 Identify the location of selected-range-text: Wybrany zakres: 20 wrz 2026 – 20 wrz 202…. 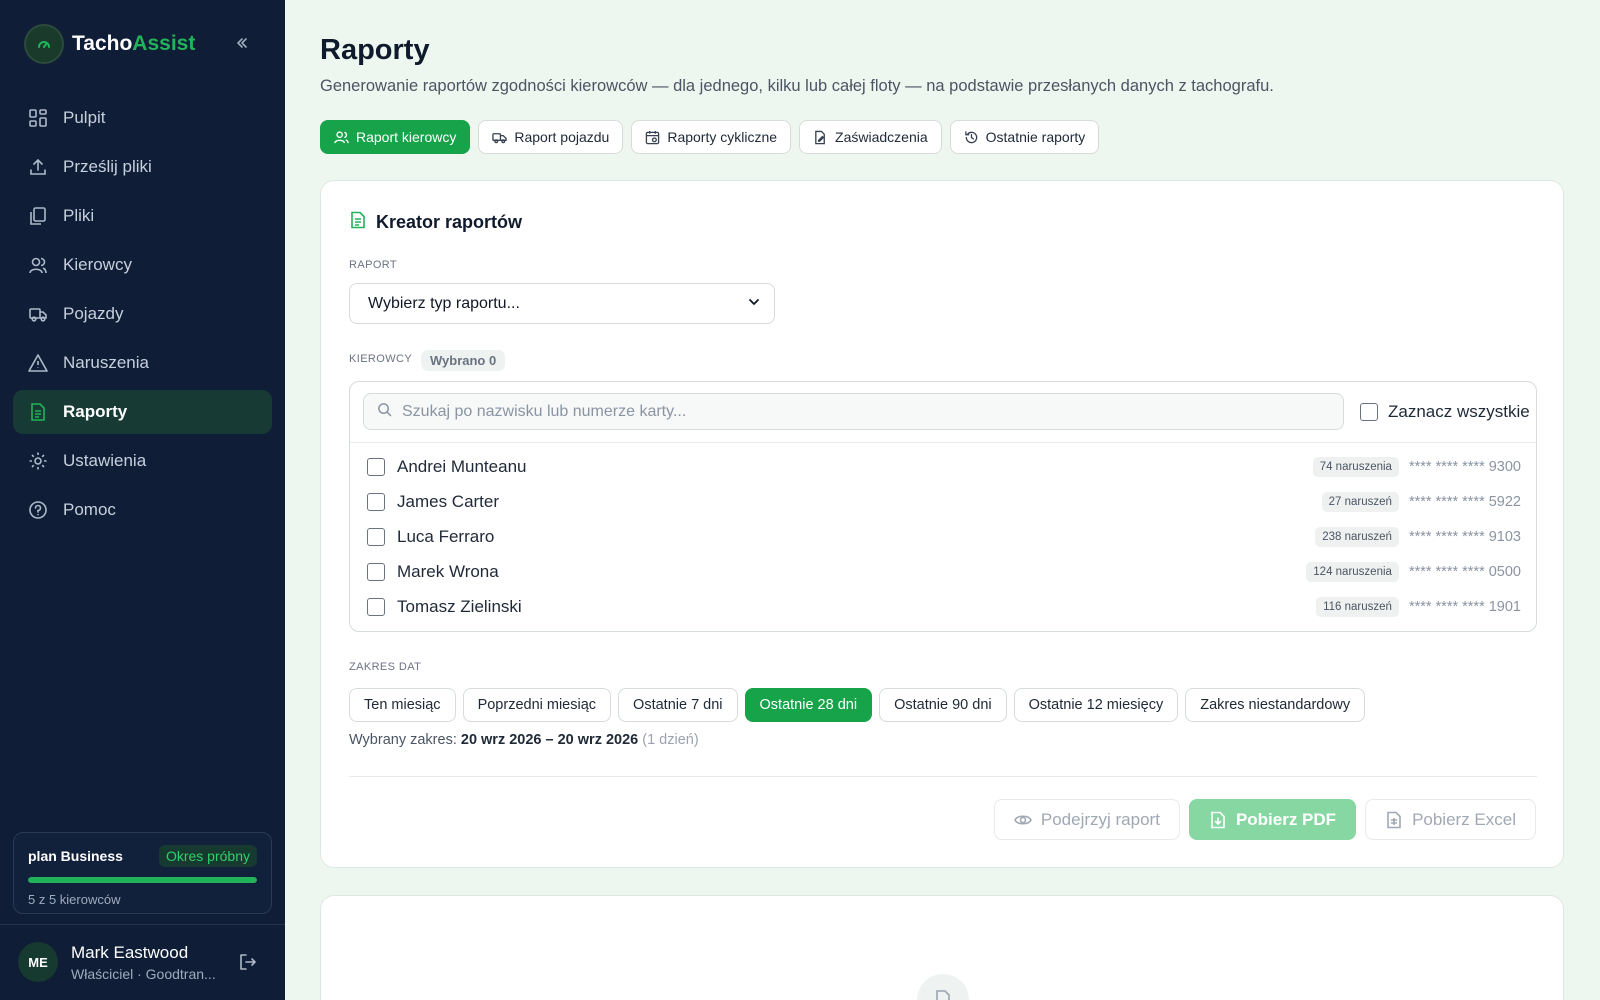
(524, 740).